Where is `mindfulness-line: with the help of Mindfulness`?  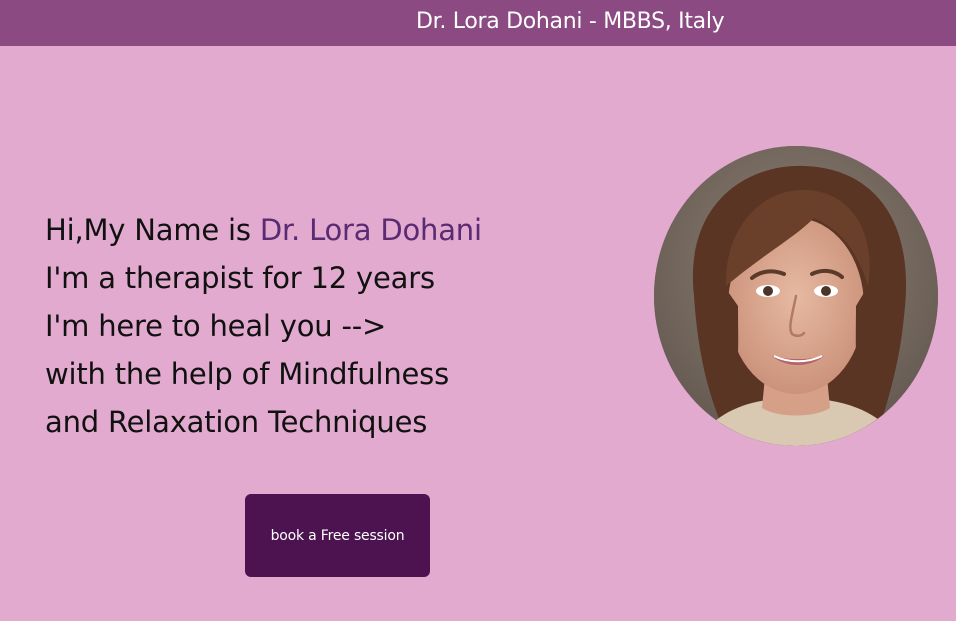
mindfulness-line: with the help of Mindfulness is located at coordinates (247, 374).